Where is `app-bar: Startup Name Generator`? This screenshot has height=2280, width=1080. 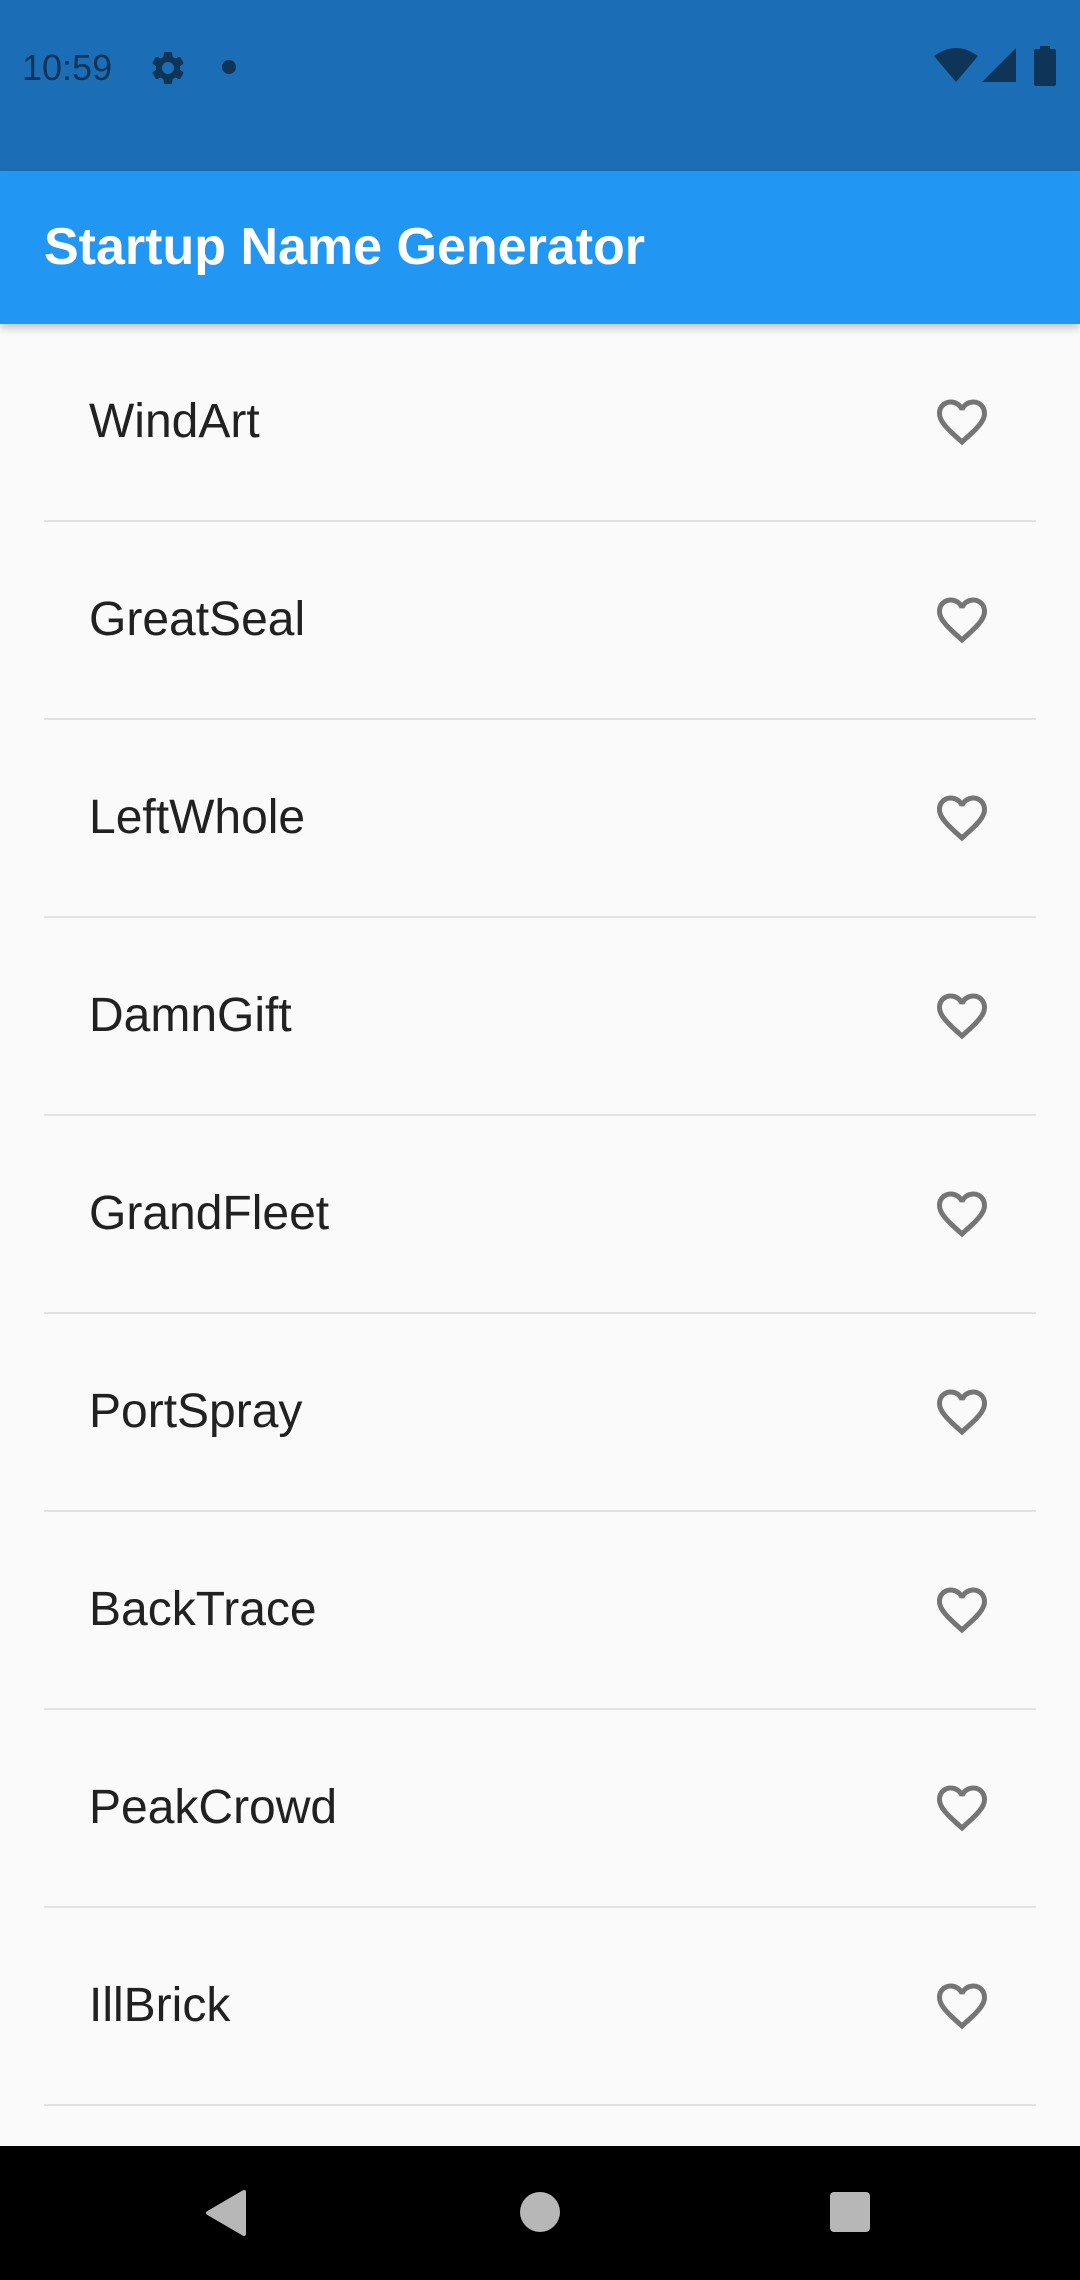 app-bar: Startup Name Generator is located at coordinates (540, 247).